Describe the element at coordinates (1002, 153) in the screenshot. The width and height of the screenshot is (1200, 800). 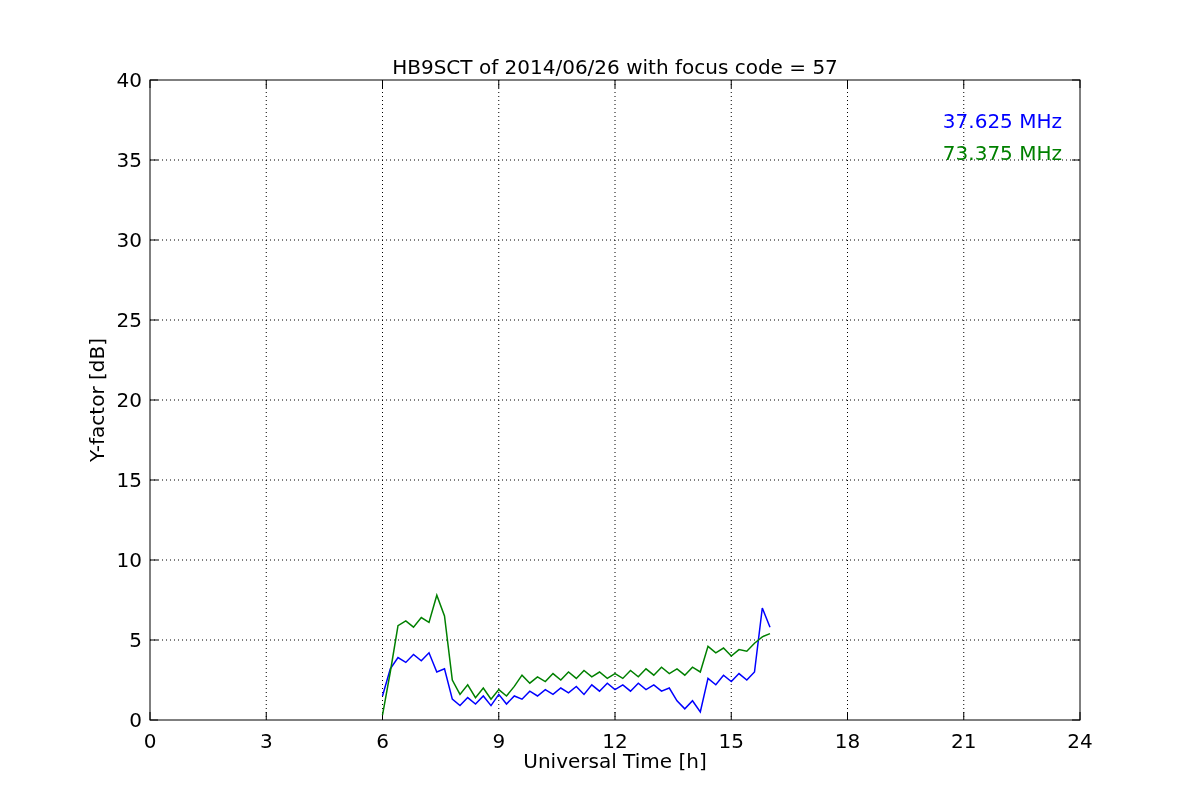
I see `legend-label: 73.375 MHz` at that location.